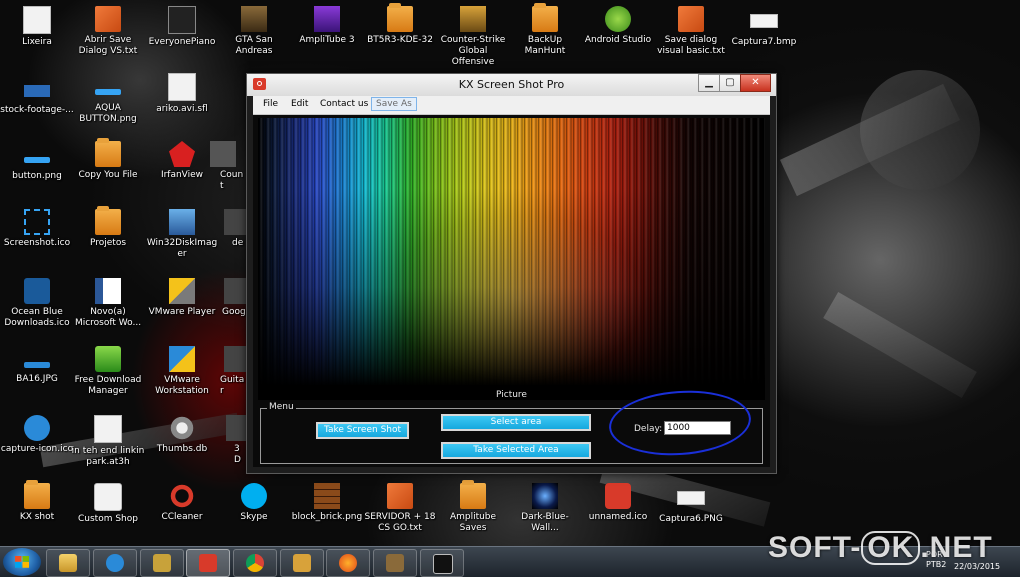 This screenshot has height=577, width=1020. What do you see at coordinates (37, 368) in the screenshot?
I see `desktop-icon-ba16: BA16.JPG` at bounding box center [37, 368].